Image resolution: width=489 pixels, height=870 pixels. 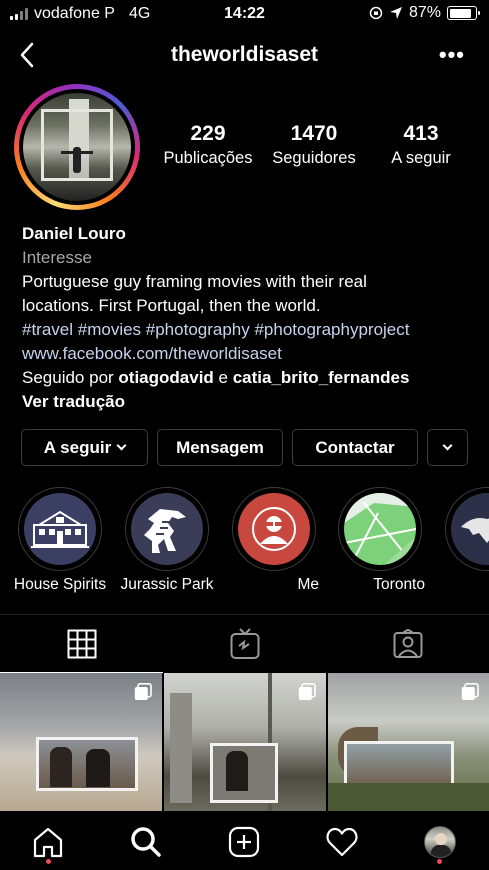 I want to click on posts-count: 229 Publicações, so click(x=208, y=145).